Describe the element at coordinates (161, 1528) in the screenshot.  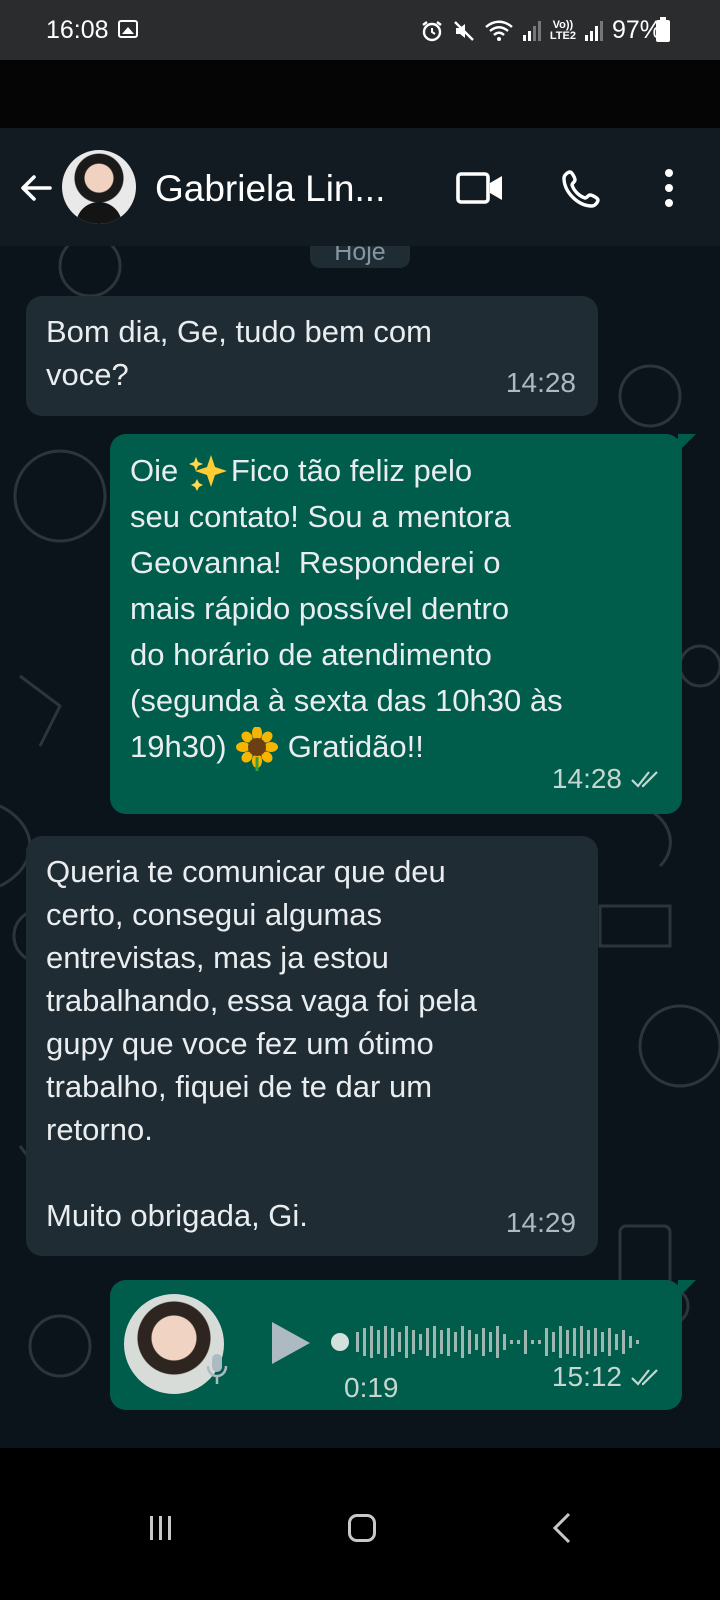
I see `recent-apps-icon` at that location.